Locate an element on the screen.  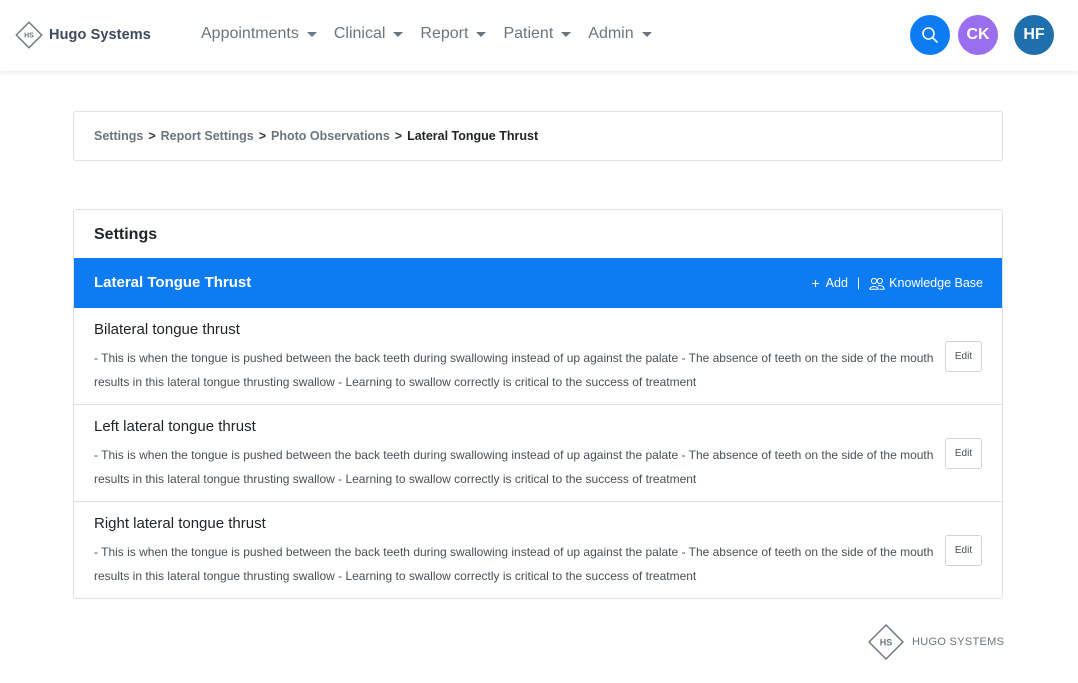
nav-patient-dropdown: Patient is located at coordinates (537, 34).